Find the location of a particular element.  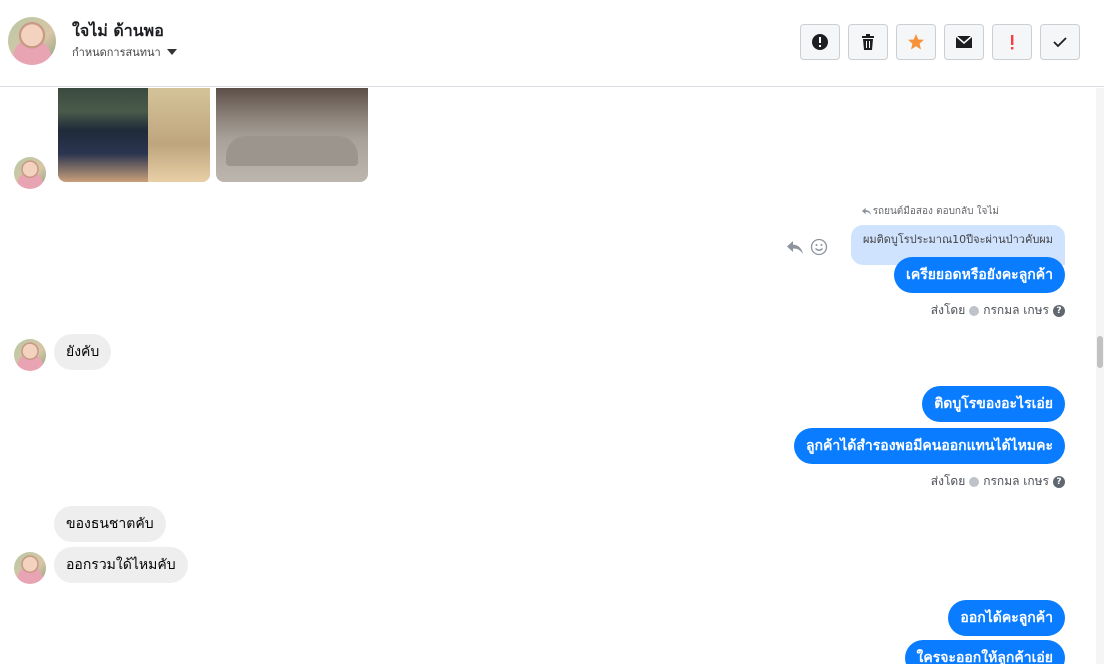

scrollbar is located at coordinates (1100, 376).